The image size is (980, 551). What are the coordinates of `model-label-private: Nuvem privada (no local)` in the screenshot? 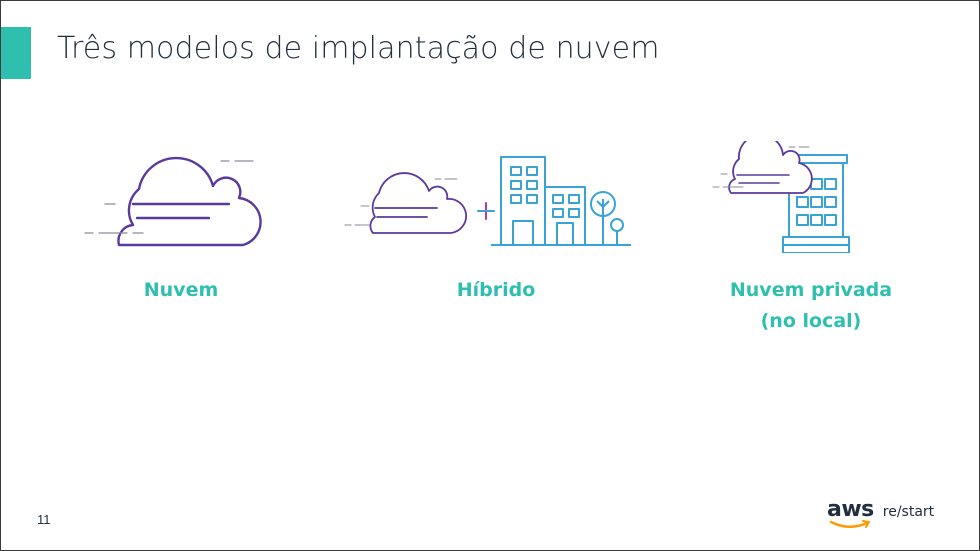 It's located at (811, 306).